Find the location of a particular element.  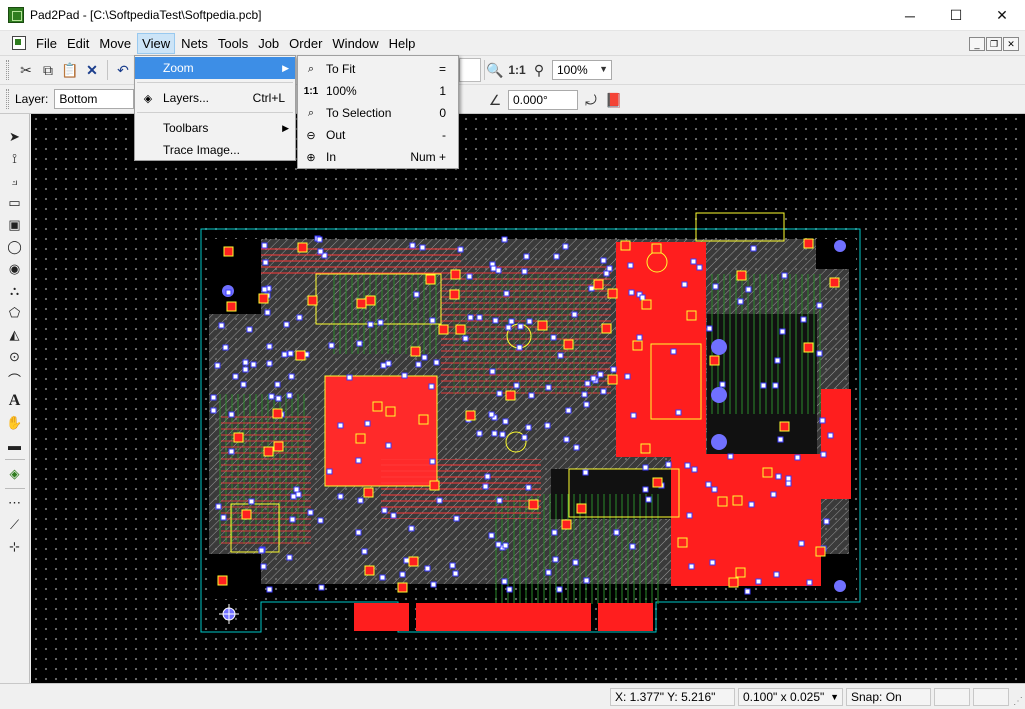

menu-file: File is located at coordinates (46, 43).